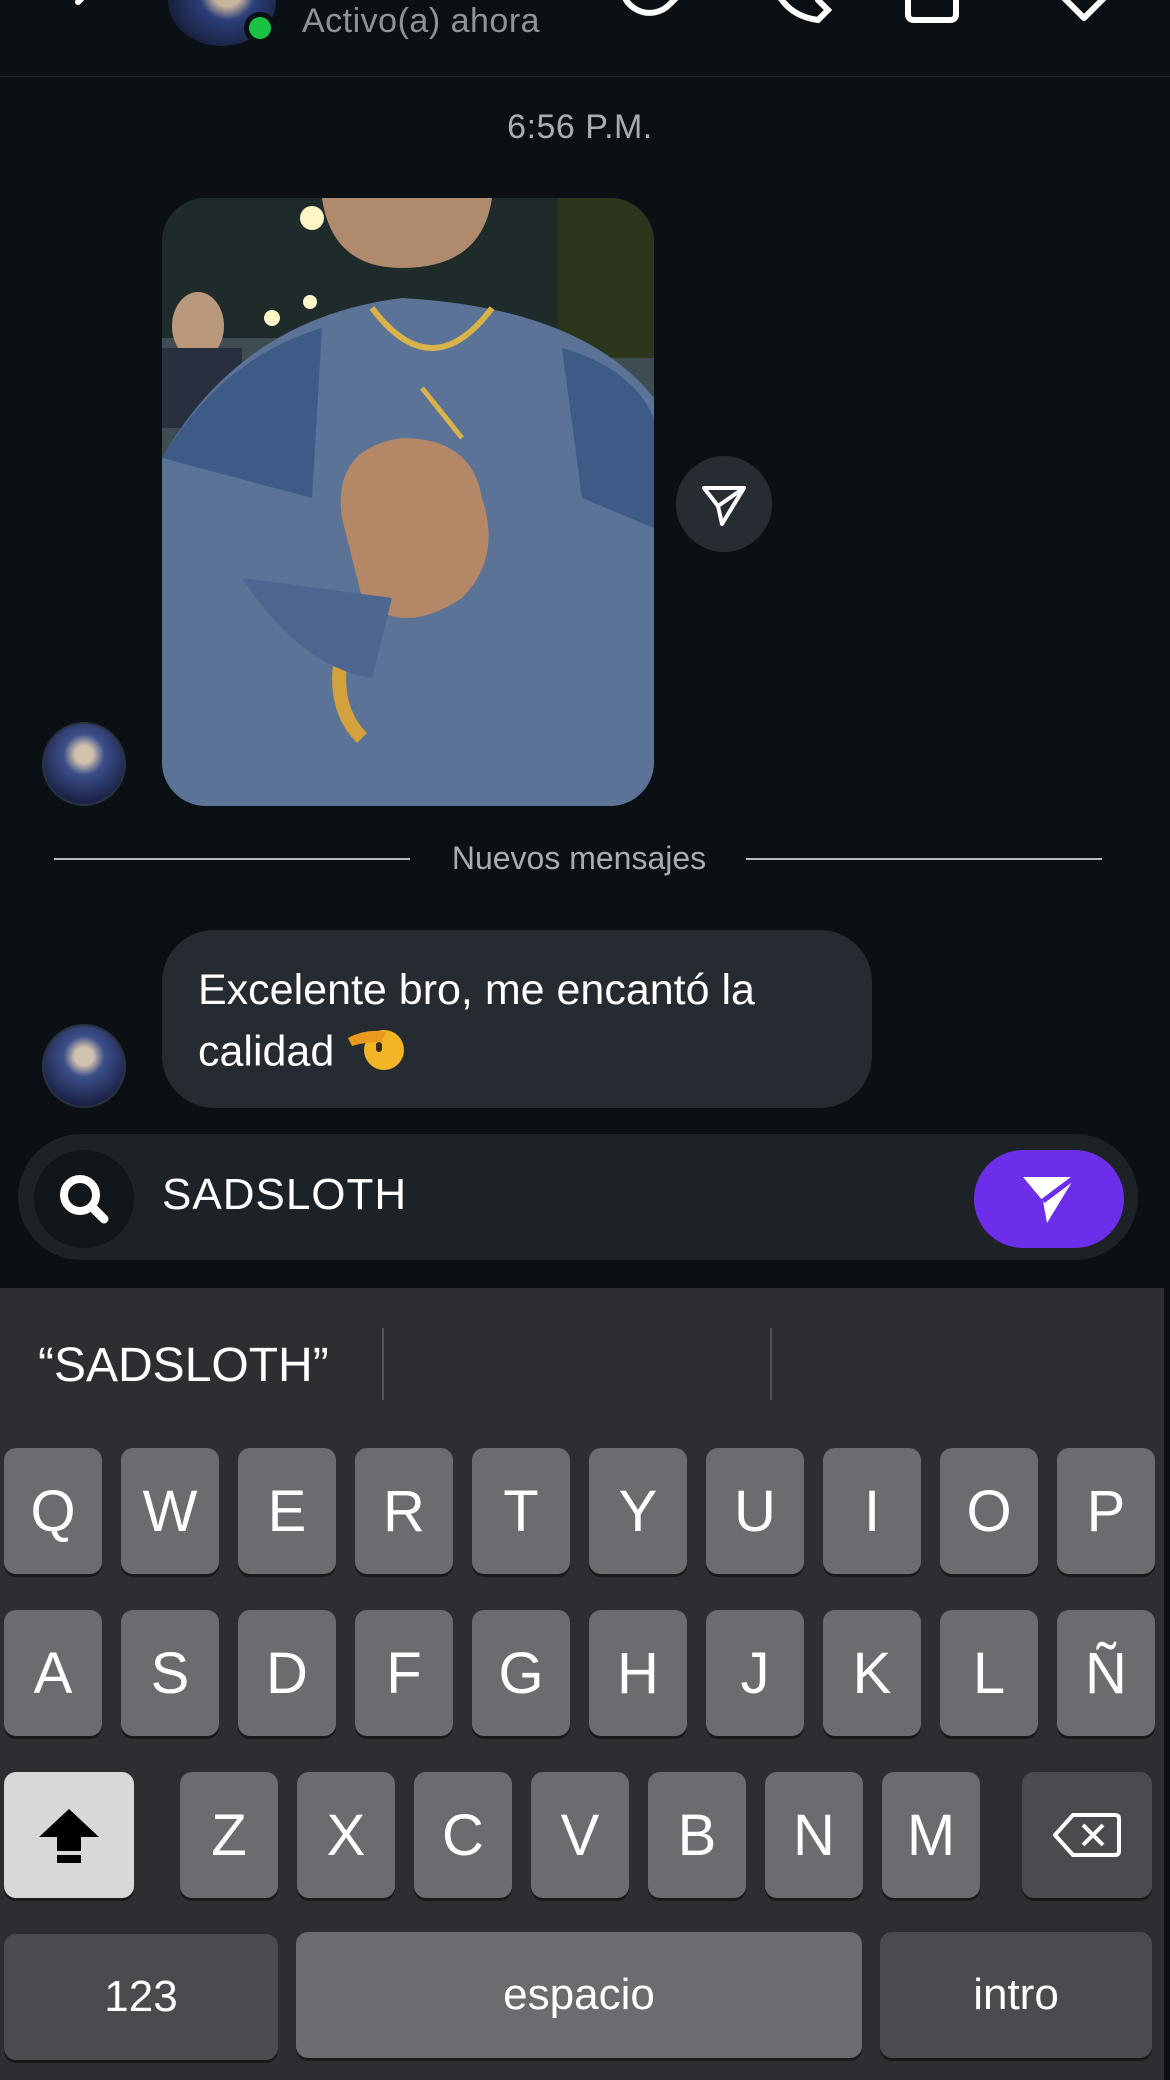  I want to click on online-indicator, so click(260, 28).